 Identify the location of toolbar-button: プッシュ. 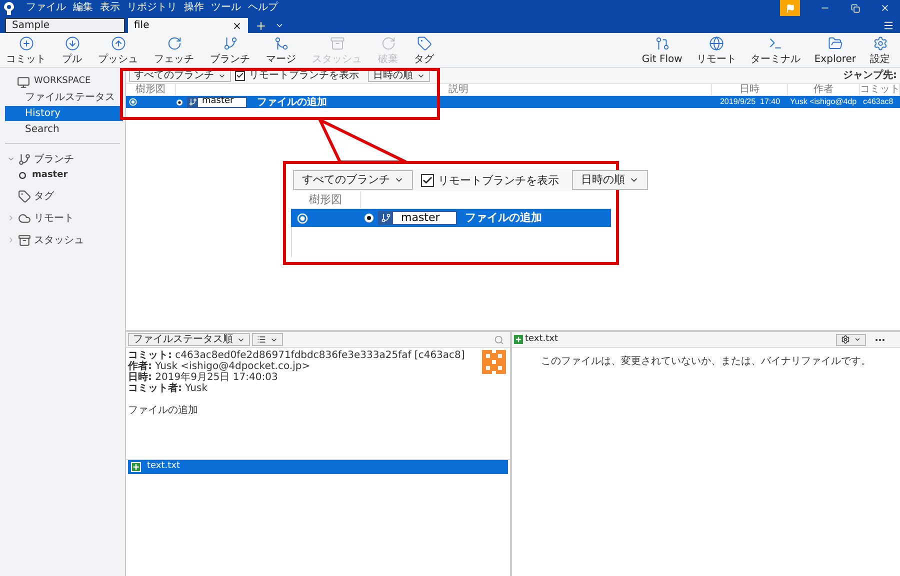
(118, 50).